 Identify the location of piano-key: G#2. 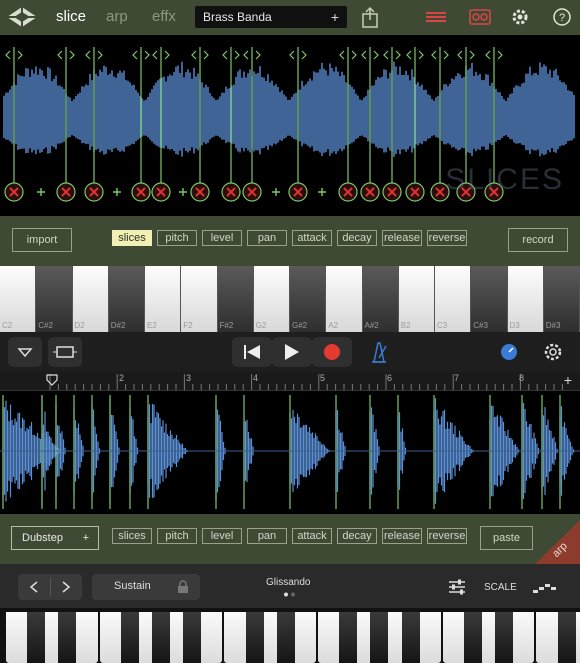
(308, 299).